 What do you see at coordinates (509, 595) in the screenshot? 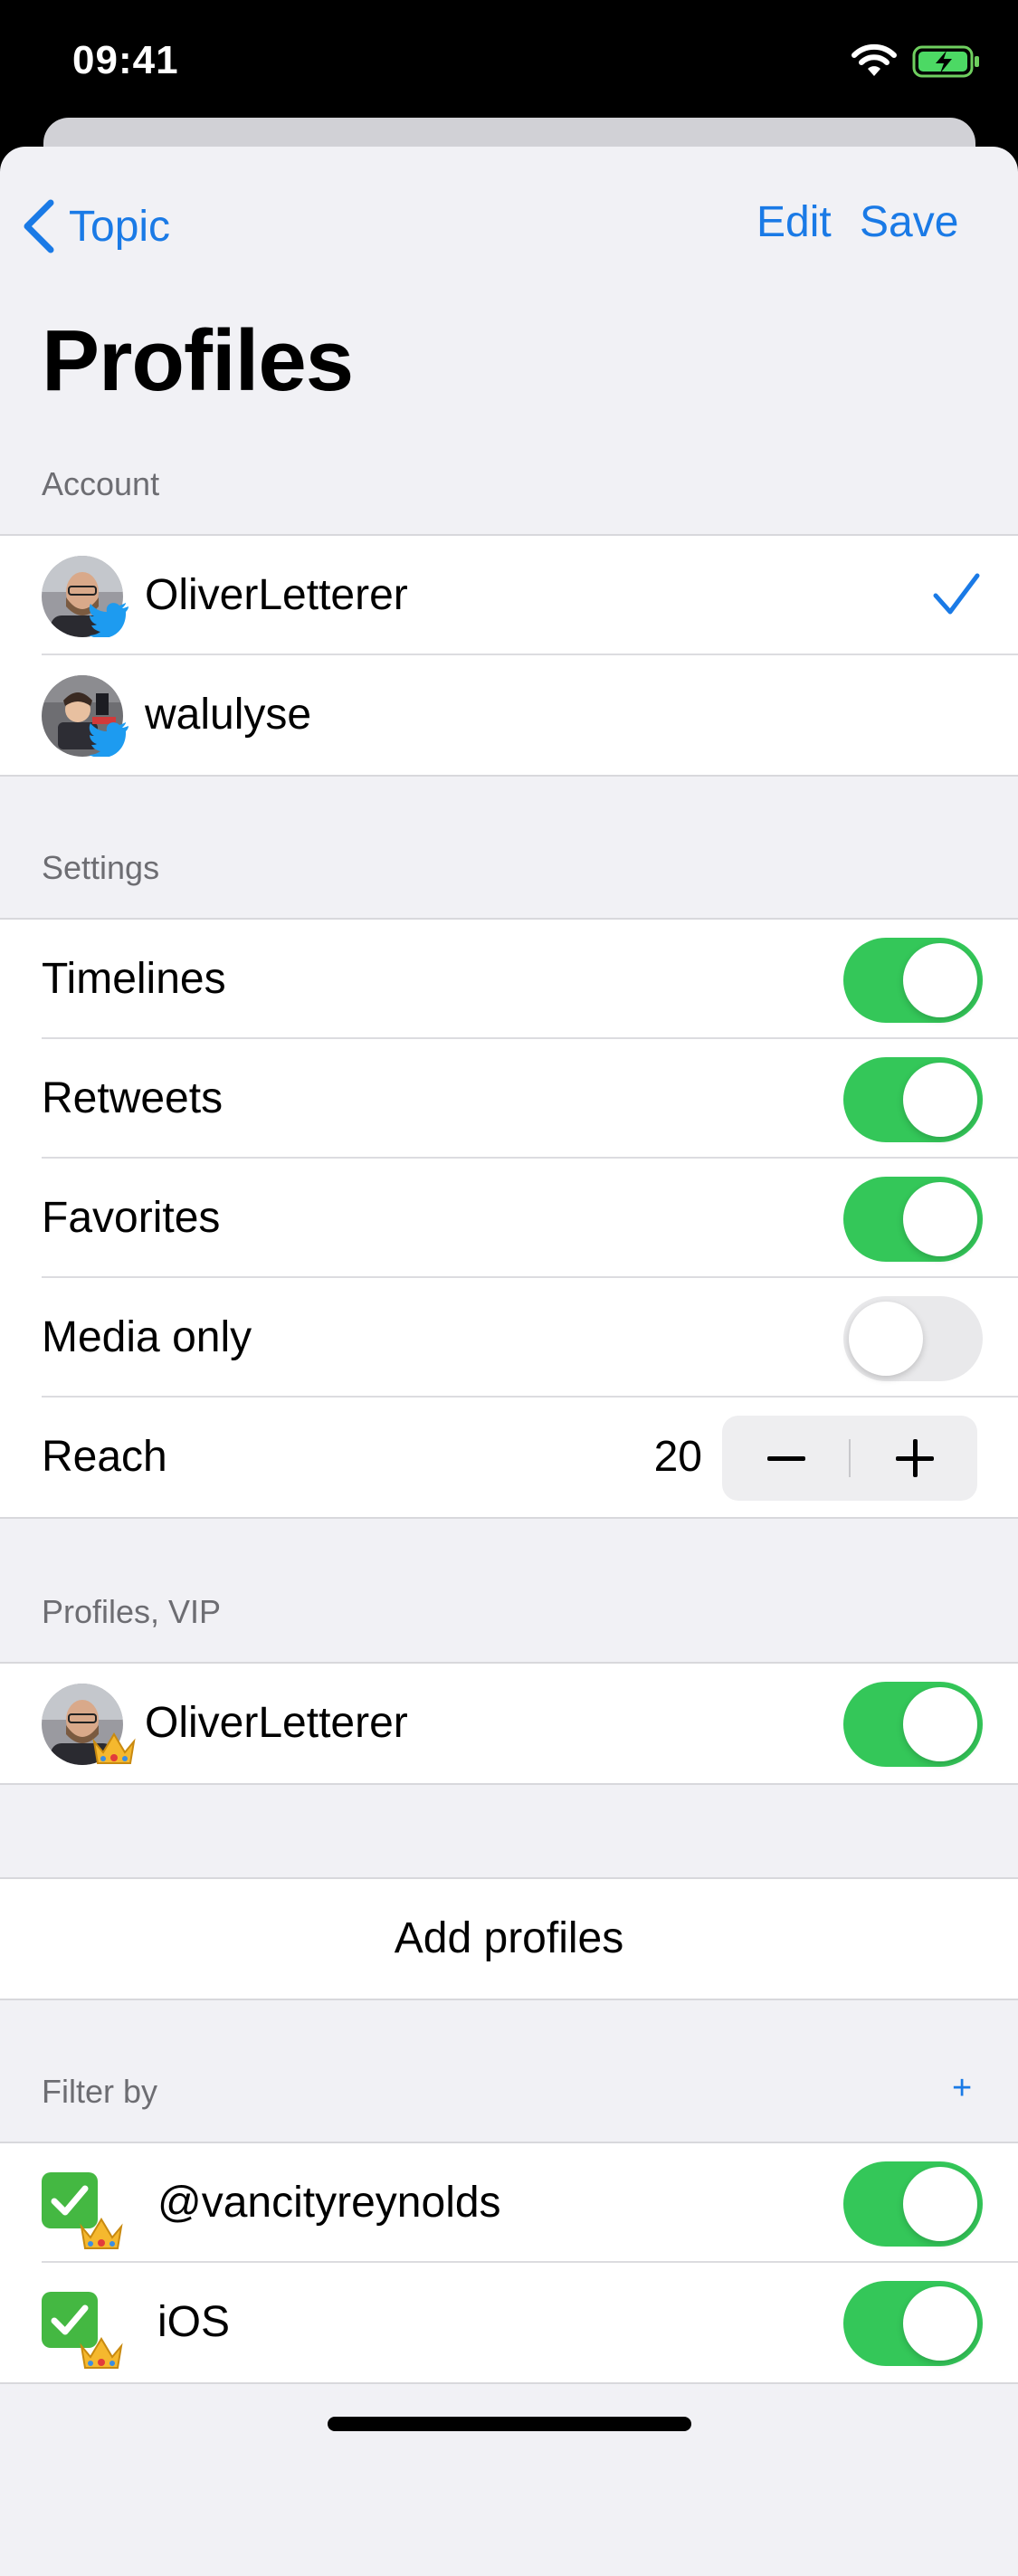
I see `account-row-oliverletterer: OliverLetterer` at bounding box center [509, 595].